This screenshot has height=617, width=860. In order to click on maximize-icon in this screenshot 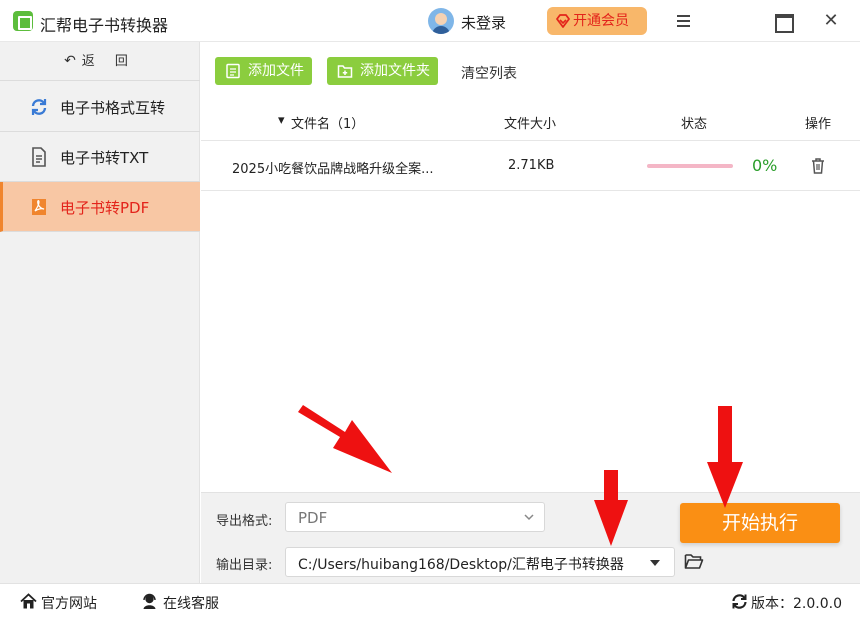, I will do `click(783, 21)`.